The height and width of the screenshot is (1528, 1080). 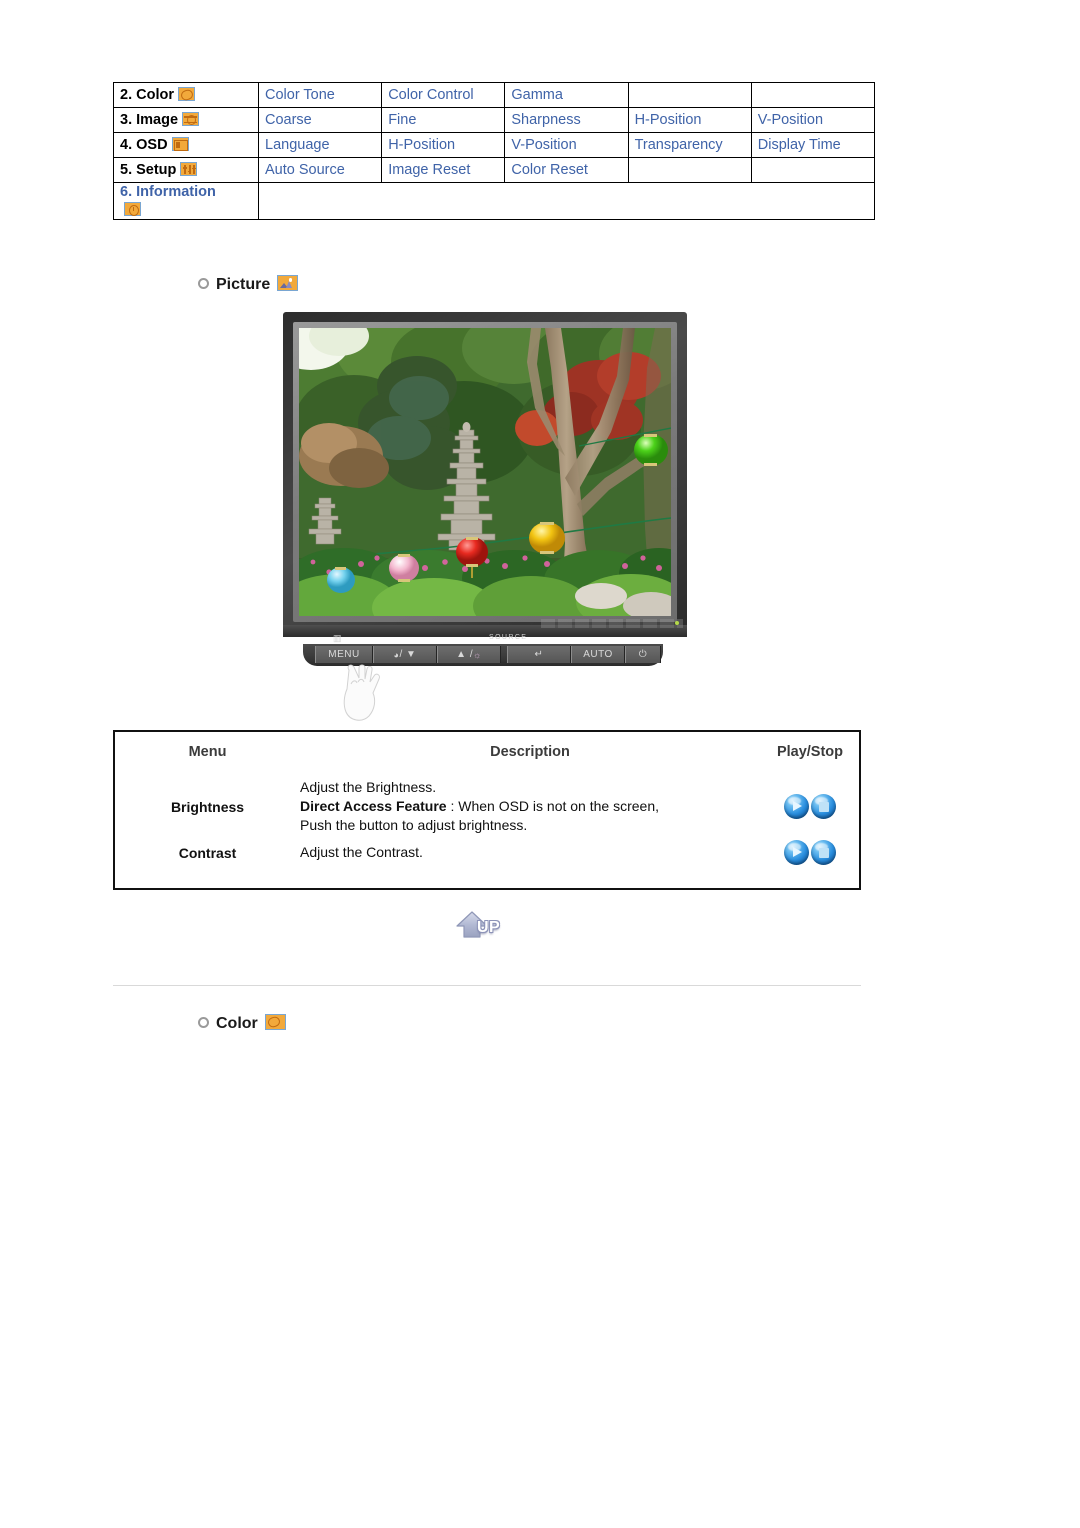 I want to click on source-label: SOURCE, so click(x=508, y=637).